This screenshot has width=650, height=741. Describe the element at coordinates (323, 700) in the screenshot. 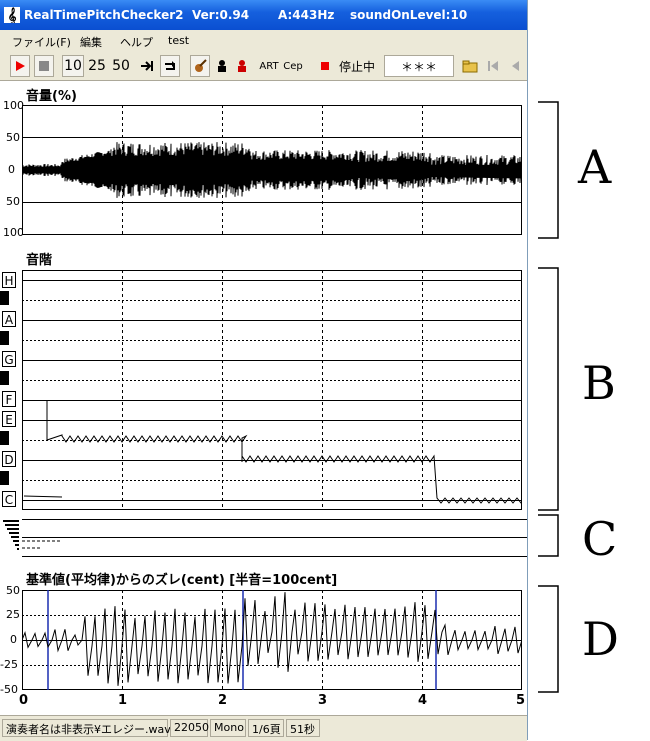

I see `time-tick: 3` at that location.